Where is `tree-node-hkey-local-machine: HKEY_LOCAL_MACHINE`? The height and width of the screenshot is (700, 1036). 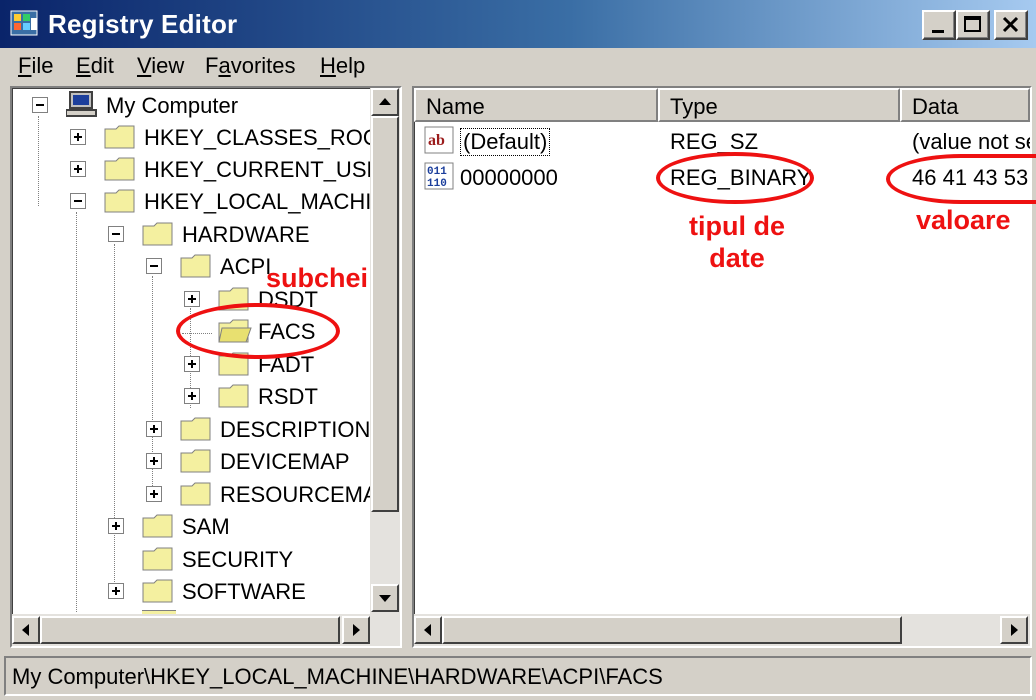 tree-node-hkey-local-machine: HKEY_LOCAL_MACHINE is located at coordinates (200, 201).